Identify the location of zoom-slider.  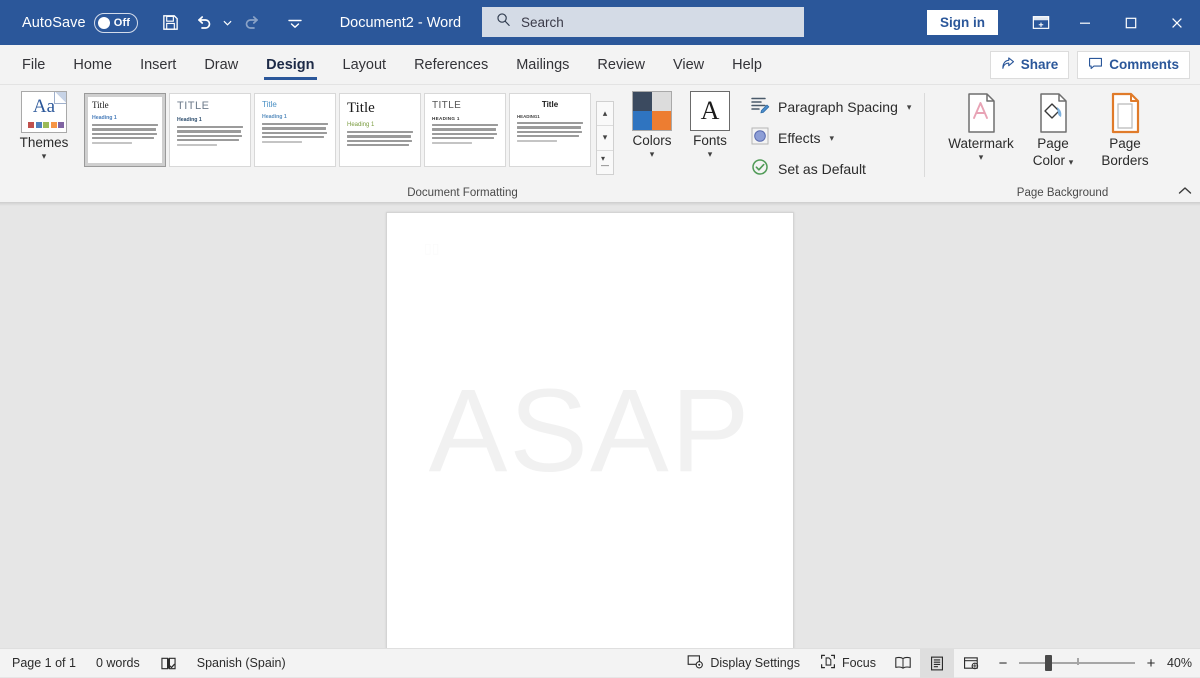
(1077, 663).